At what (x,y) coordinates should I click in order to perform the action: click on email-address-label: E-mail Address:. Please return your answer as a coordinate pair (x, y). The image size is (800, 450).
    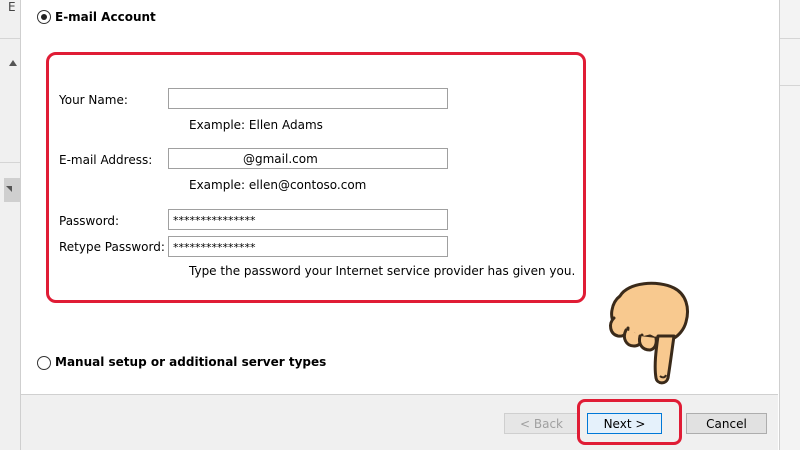
    Looking at the image, I should click on (106, 160).